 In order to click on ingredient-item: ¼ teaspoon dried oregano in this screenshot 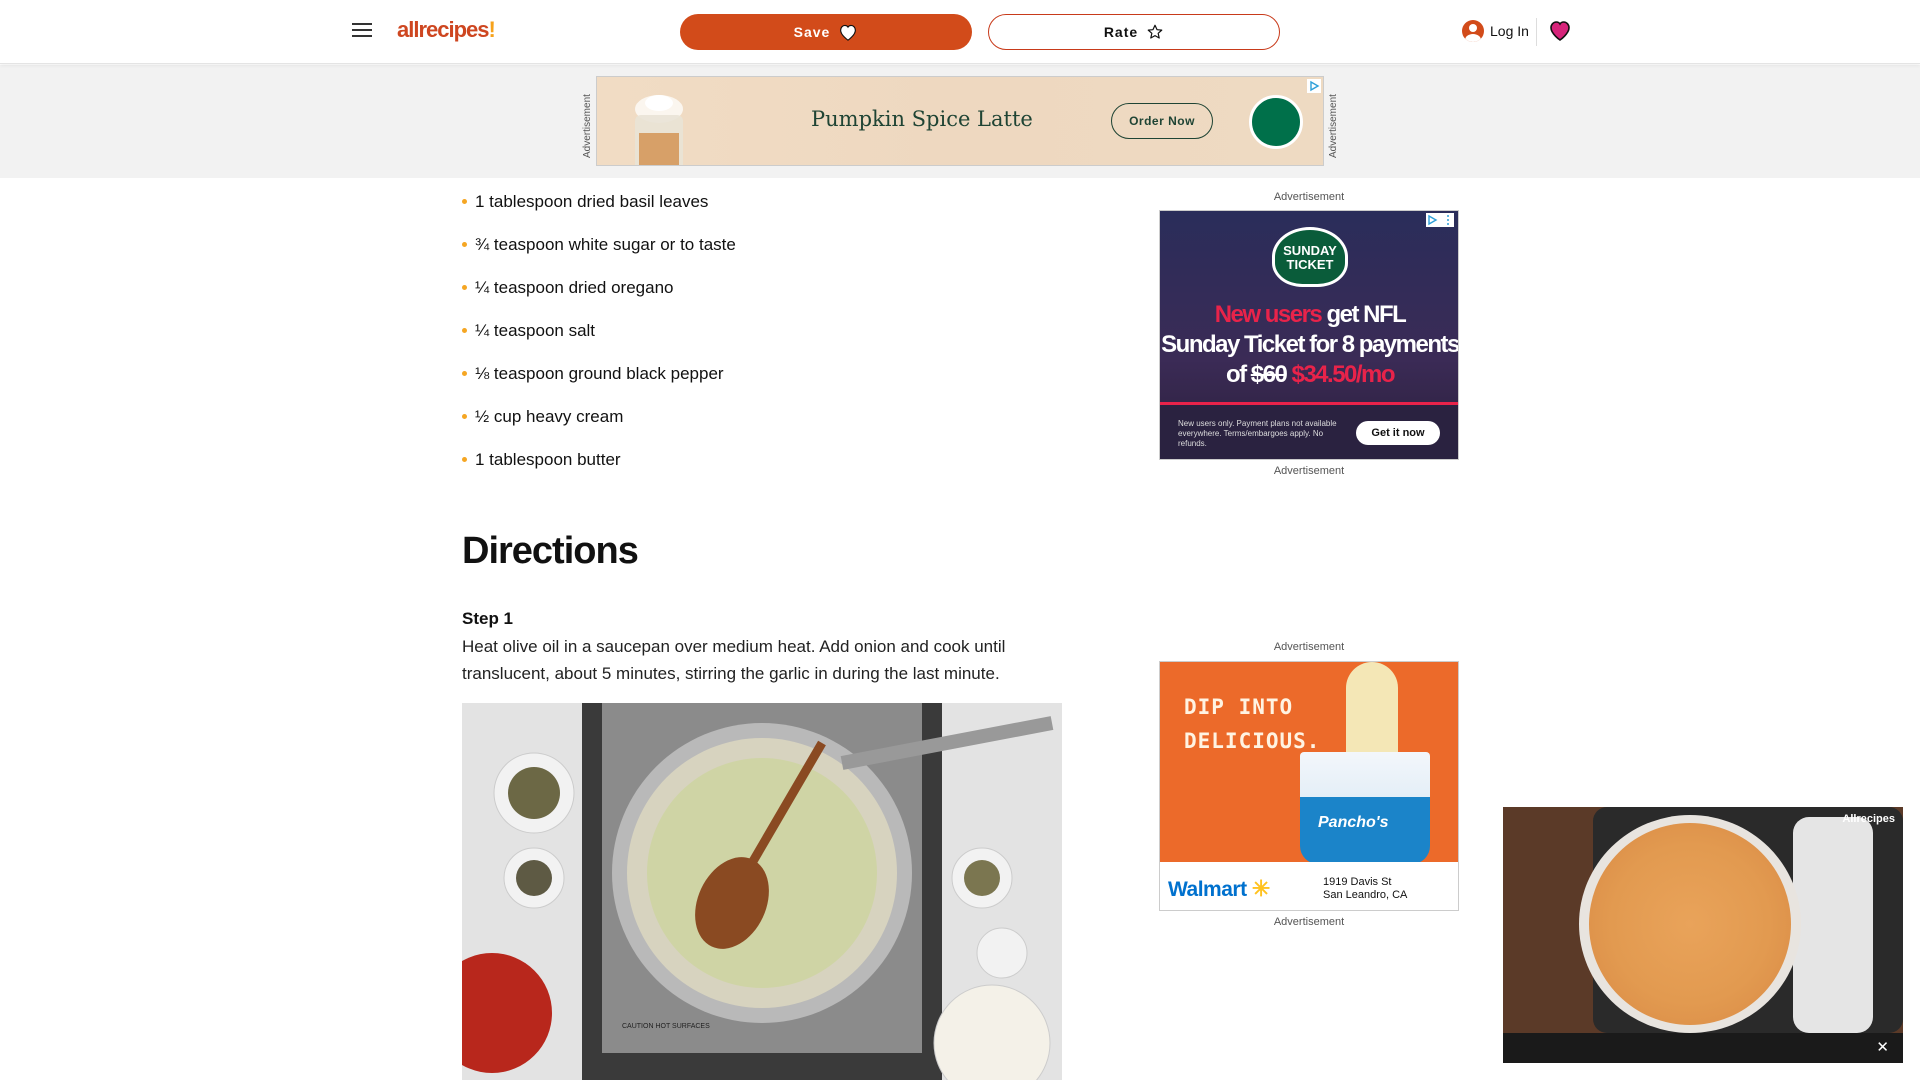, I will do `click(599, 287)`.